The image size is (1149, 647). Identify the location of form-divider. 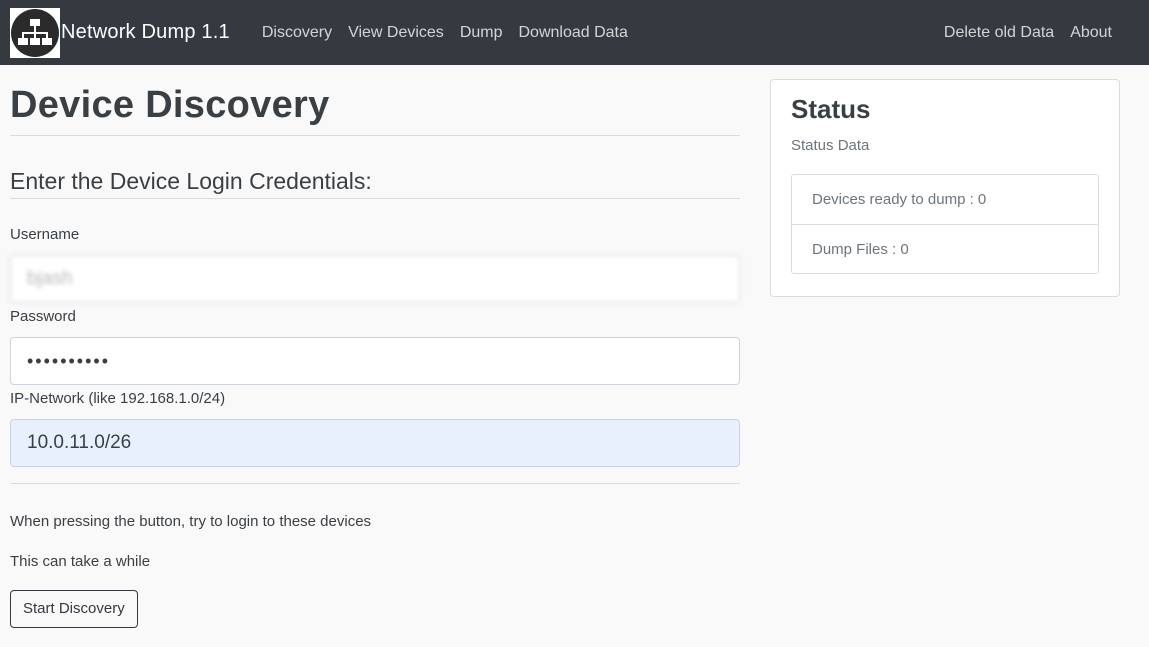
(375, 483).